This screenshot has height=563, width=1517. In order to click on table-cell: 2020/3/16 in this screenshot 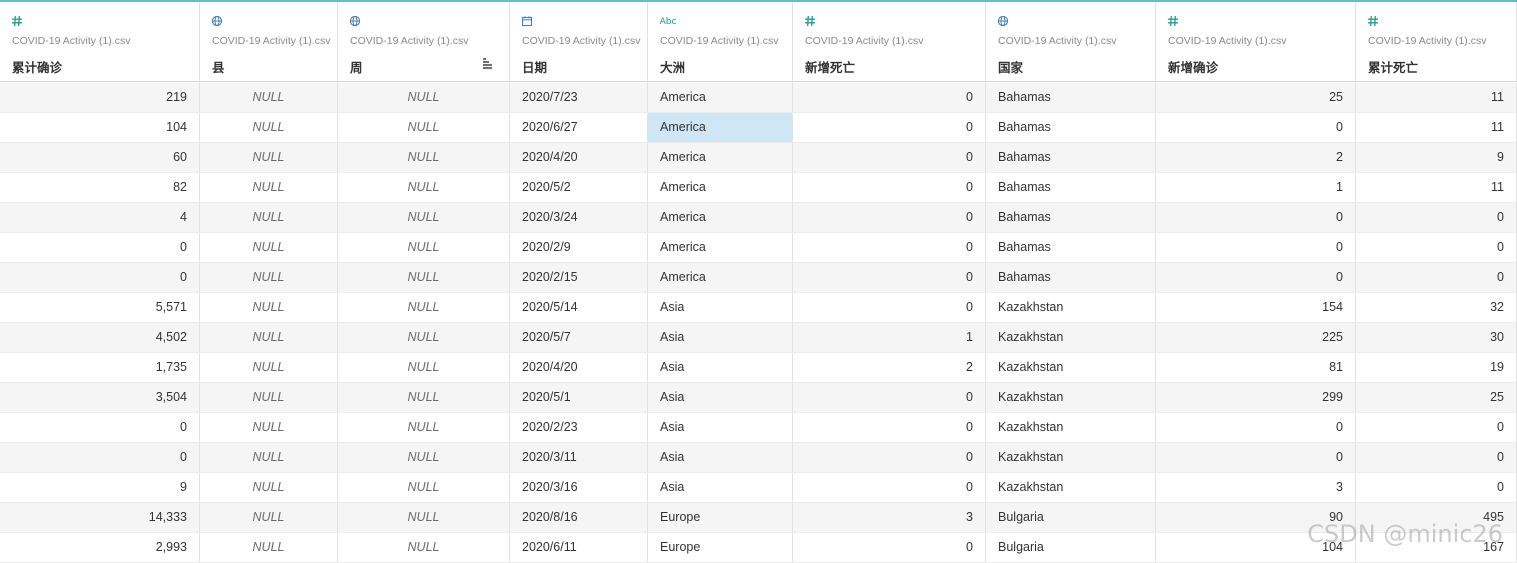, I will do `click(579, 487)`.